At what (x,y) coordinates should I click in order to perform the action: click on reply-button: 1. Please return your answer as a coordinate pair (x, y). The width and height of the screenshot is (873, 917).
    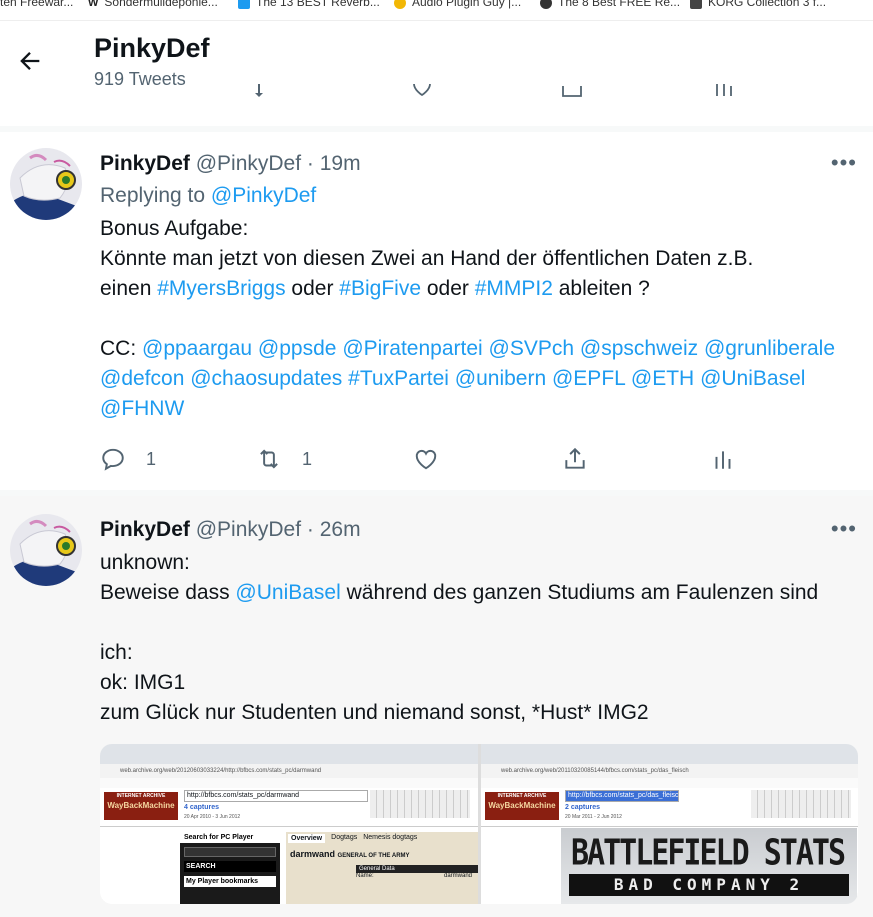
    Looking at the image, I should click on (128, 459).